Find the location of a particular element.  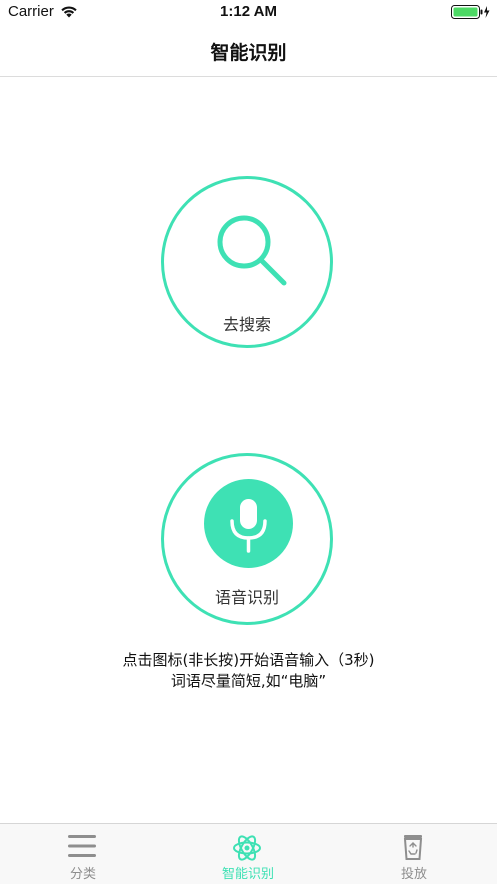

search-label: 去搜索 is located at coordinates (246, 324).